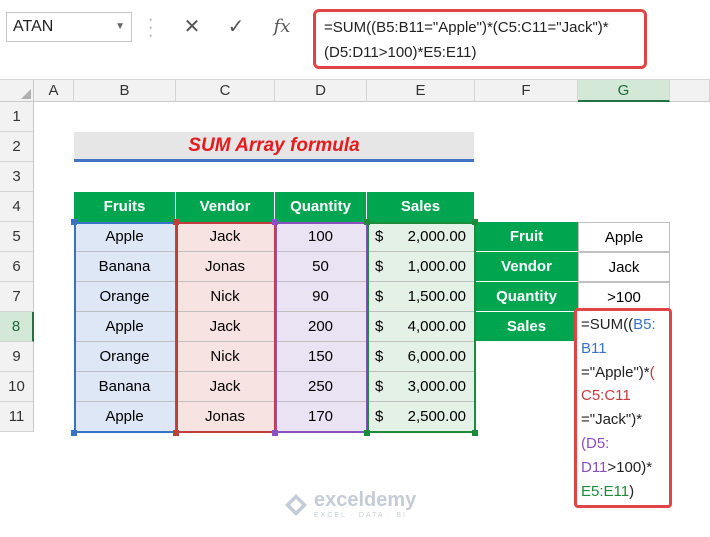 The width and height of the screenshot is (710, 537). What do you see at coordinates (17, 357) in the screenshot?
I see `row-header-9: 9` at bounding box center [17, 357].